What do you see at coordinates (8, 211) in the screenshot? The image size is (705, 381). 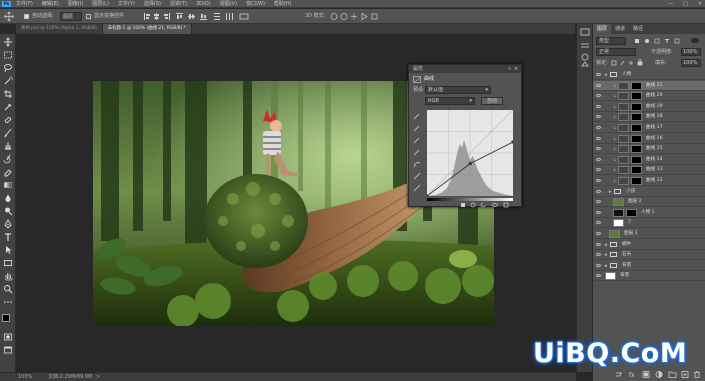 I see `dodge-icon` at bounding box center [8, 211].